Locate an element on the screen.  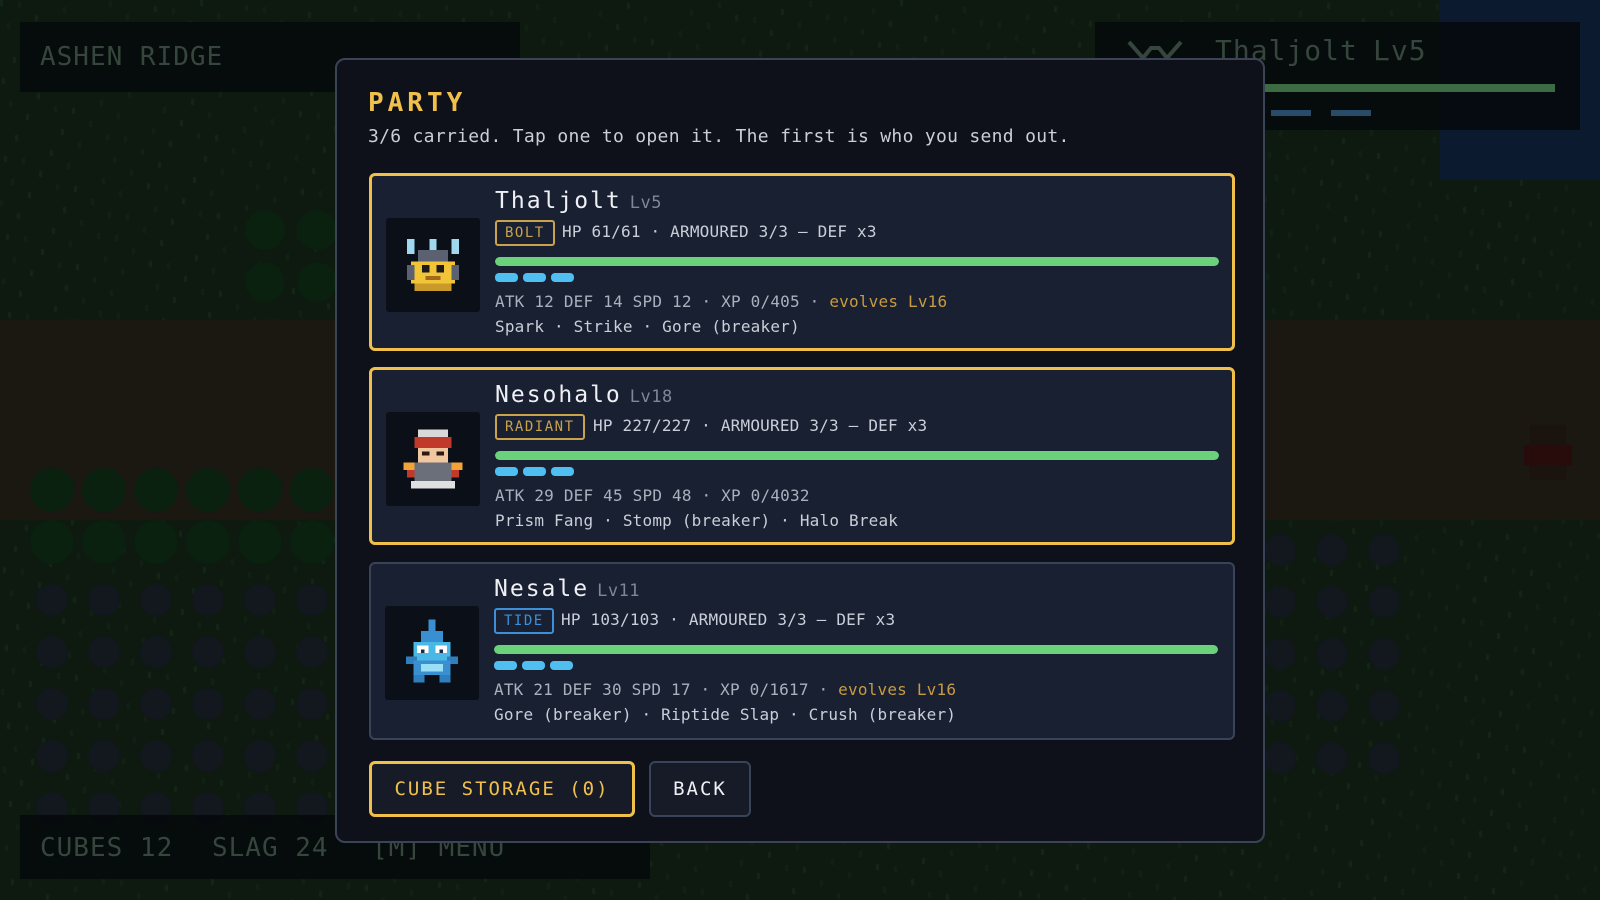
stats-text: ATK 12 DEF 14 SPD 12 · XP 0/405 · is located at coordinates (662, 301).